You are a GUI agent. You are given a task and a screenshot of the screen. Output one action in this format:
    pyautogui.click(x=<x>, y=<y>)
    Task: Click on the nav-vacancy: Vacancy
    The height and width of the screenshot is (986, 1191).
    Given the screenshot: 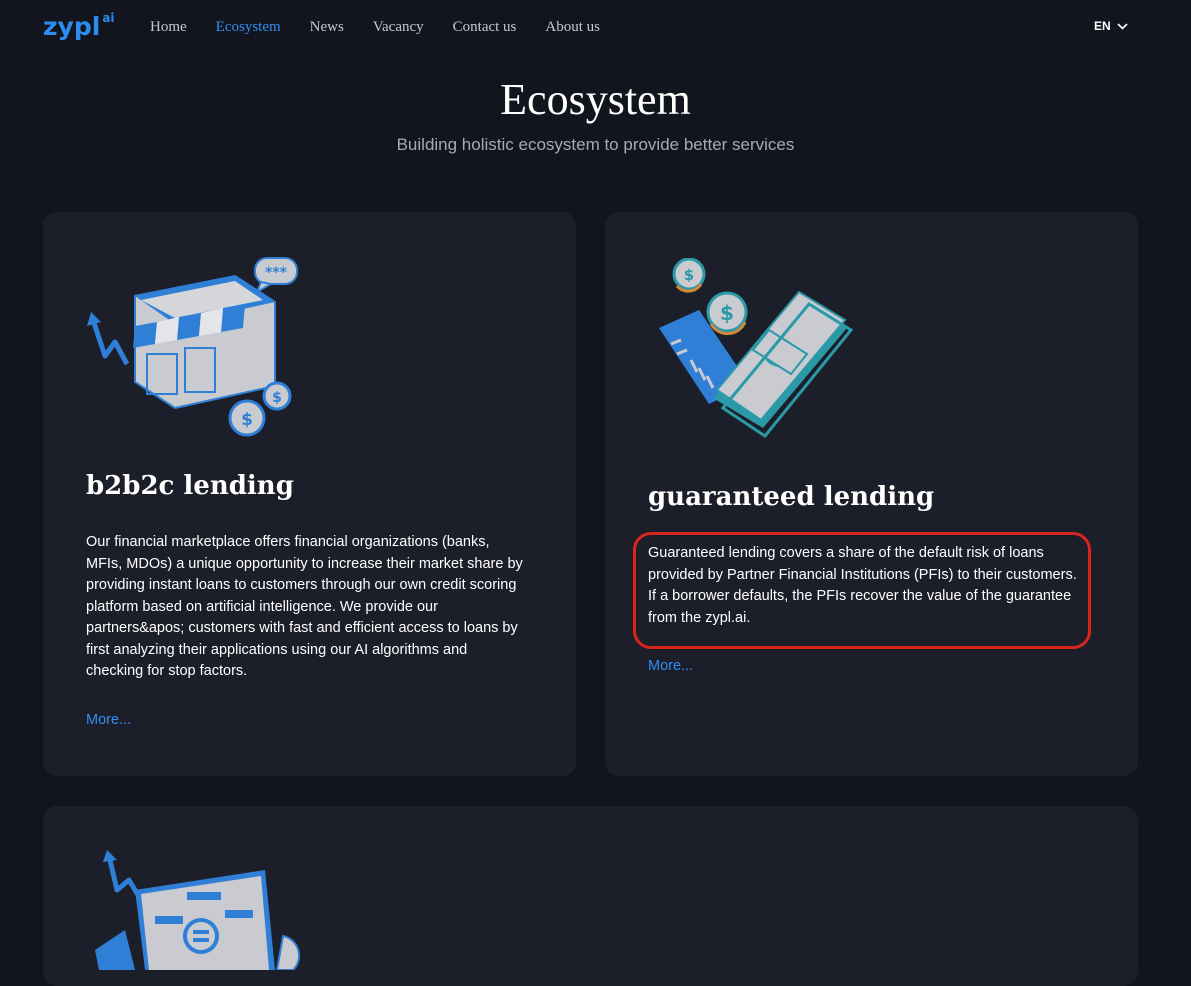 What is the action you would take?
    pyautogui.click(x=398, y=27)
    